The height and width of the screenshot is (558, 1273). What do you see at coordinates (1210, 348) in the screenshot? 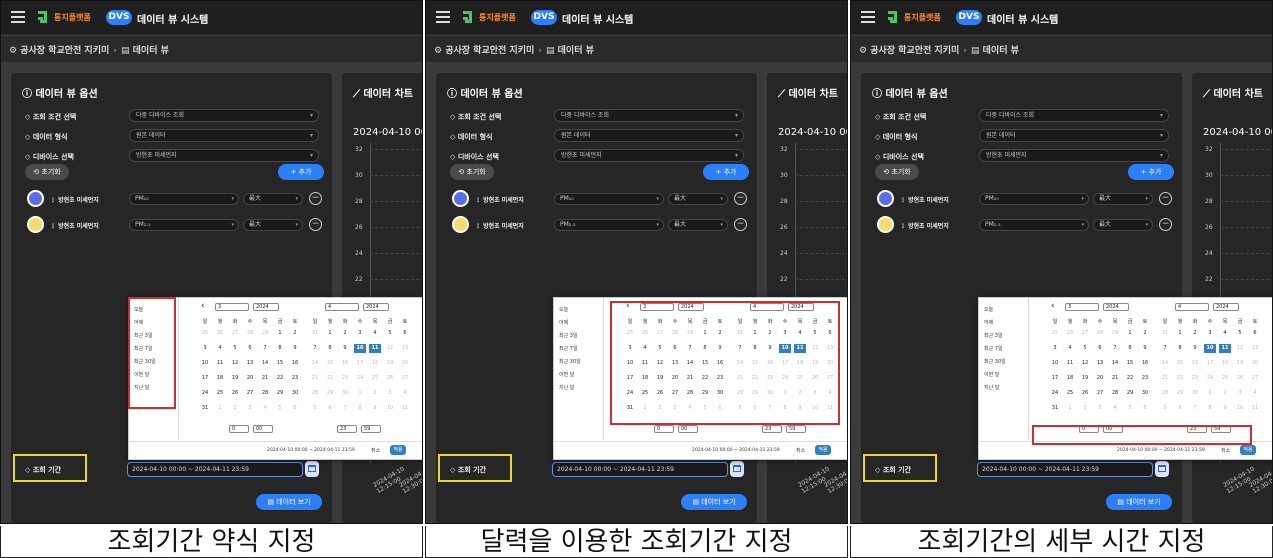
I see `calendar-day: 10` at bounding box center [1210, 348].